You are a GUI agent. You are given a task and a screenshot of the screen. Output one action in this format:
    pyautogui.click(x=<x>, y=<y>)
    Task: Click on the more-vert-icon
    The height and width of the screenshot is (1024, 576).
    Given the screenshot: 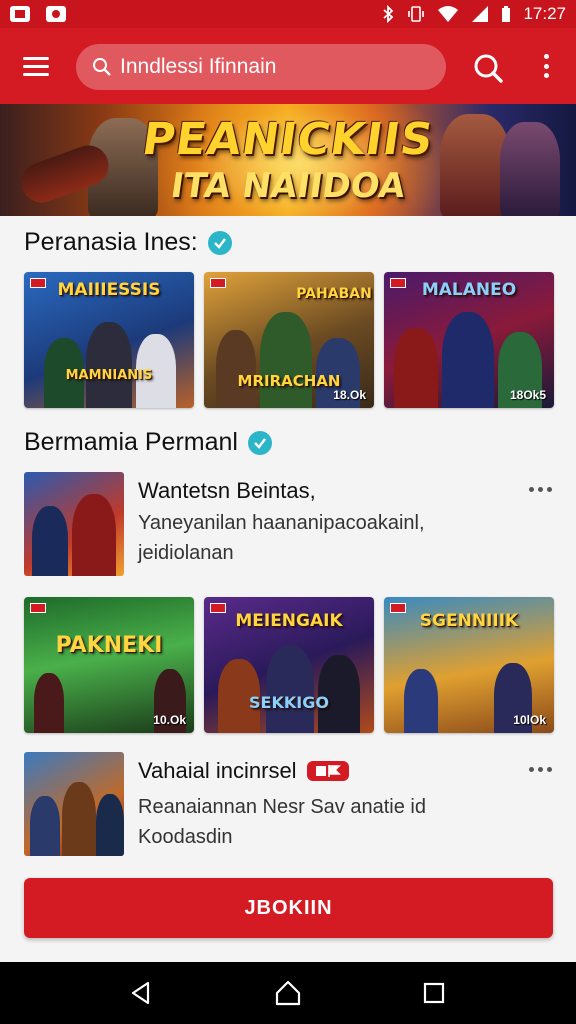 What is the action you would take?
    pyautogui.click(x=546, y=56)
    